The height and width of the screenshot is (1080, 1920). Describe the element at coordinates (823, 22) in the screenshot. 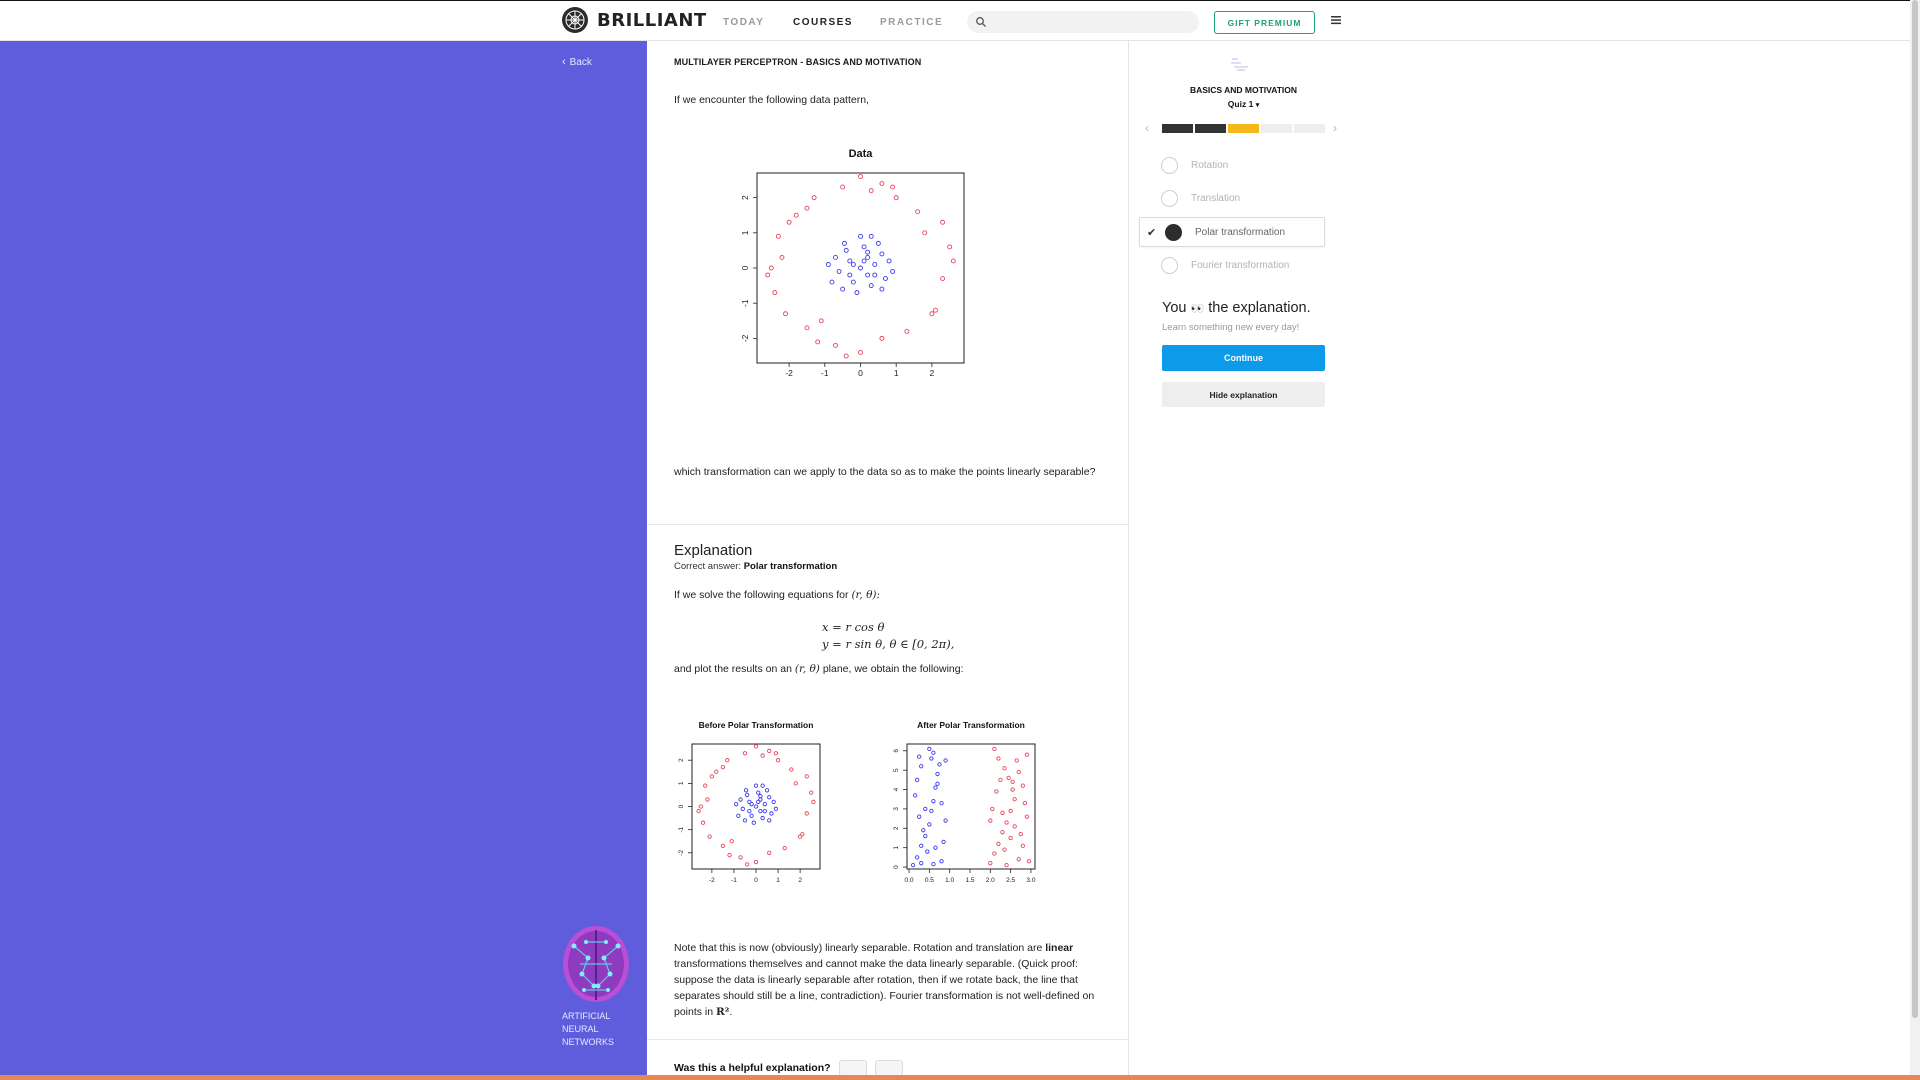

I see `nav-courses: COURSES` at that location.